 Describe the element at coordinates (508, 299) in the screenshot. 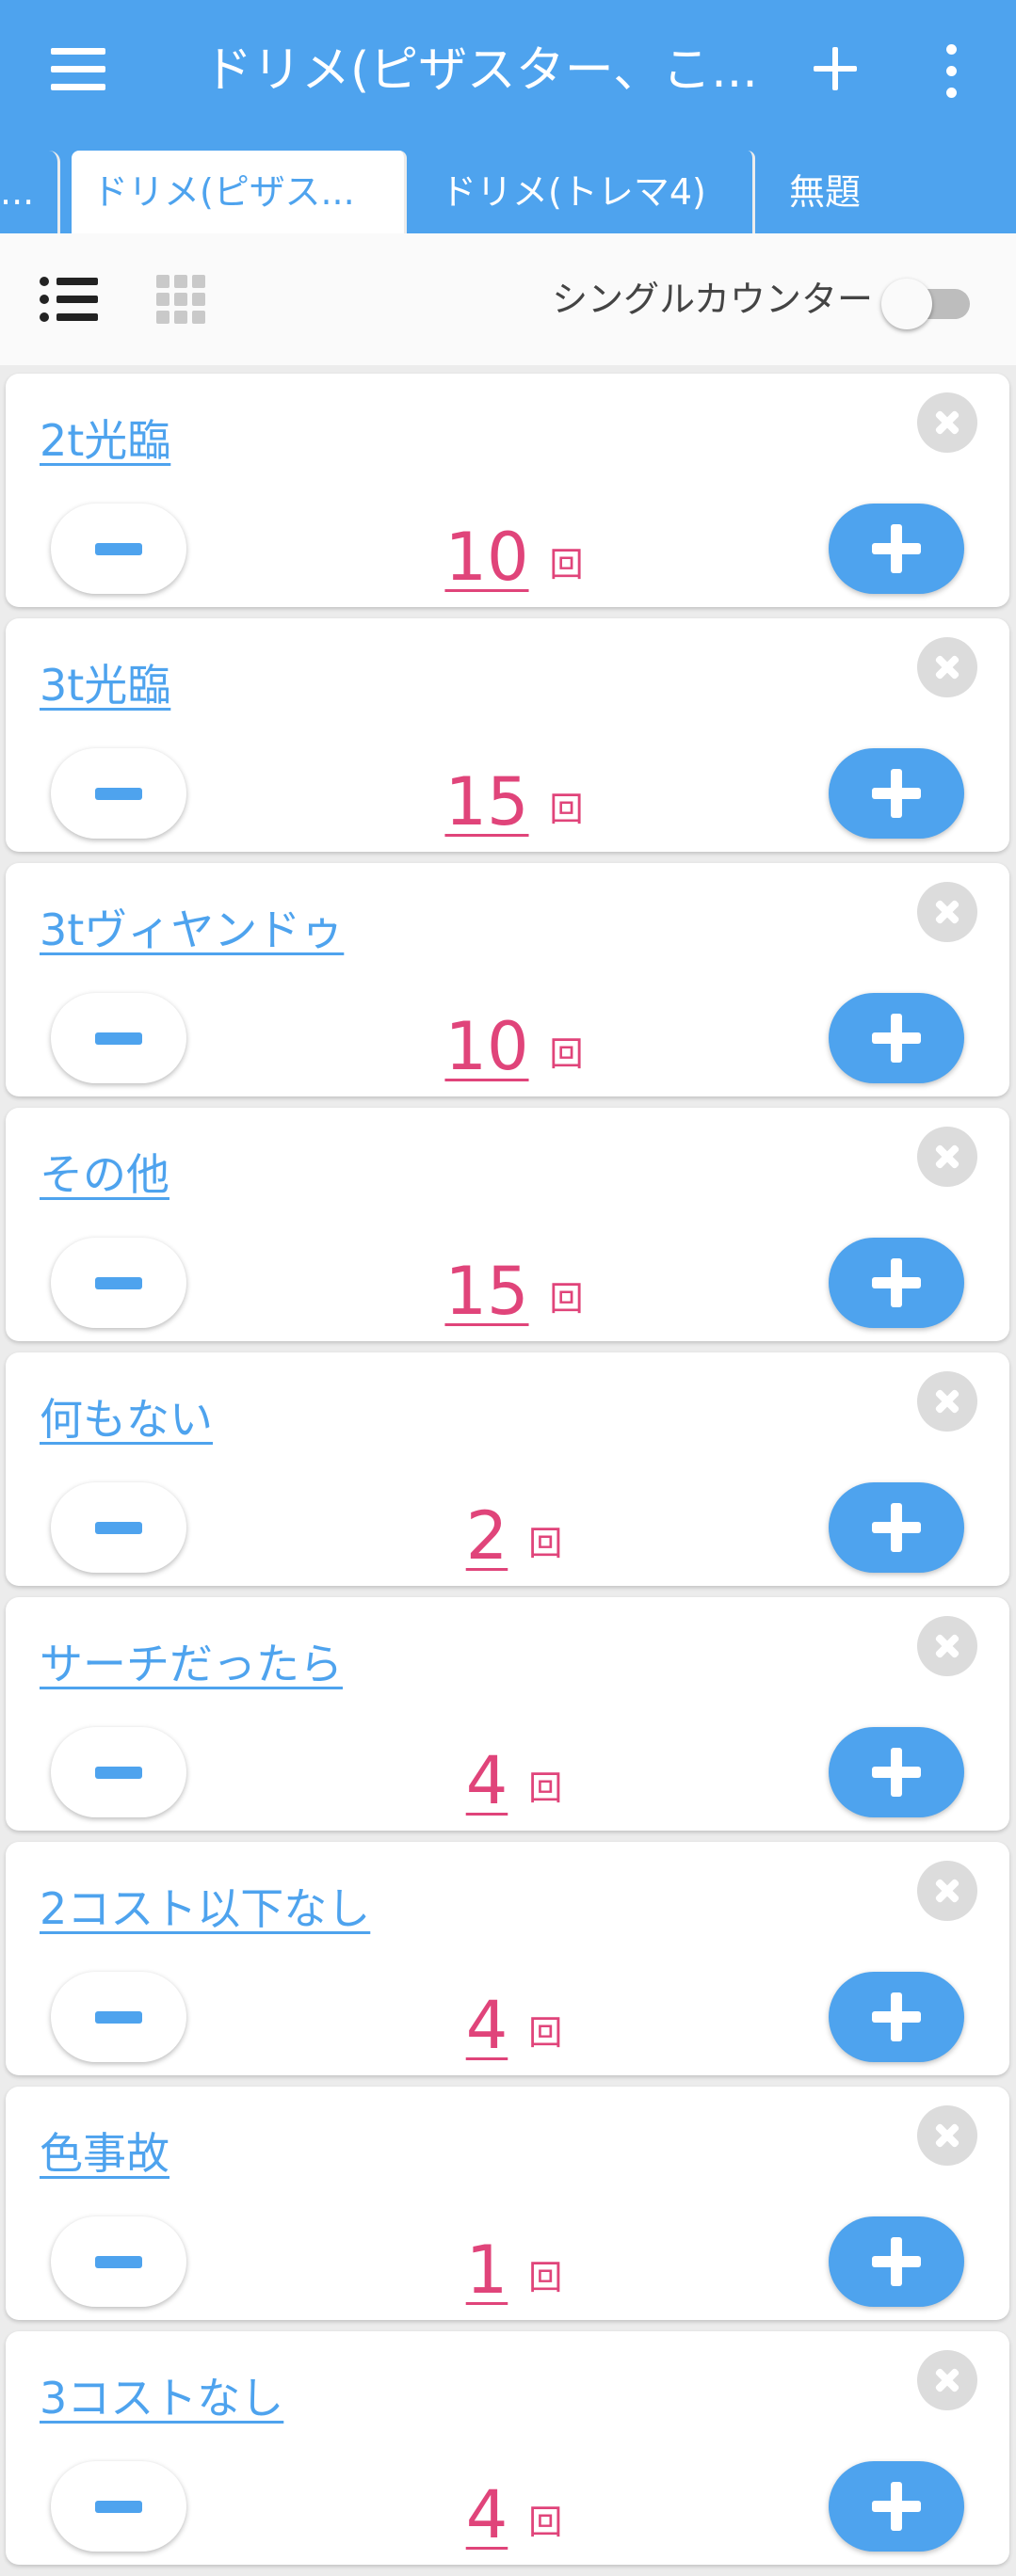

I see `view-toolbar: シングルカウンター` at that location.